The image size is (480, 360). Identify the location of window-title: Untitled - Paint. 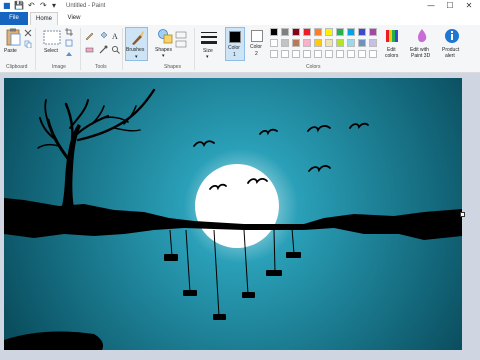
(86, 6).